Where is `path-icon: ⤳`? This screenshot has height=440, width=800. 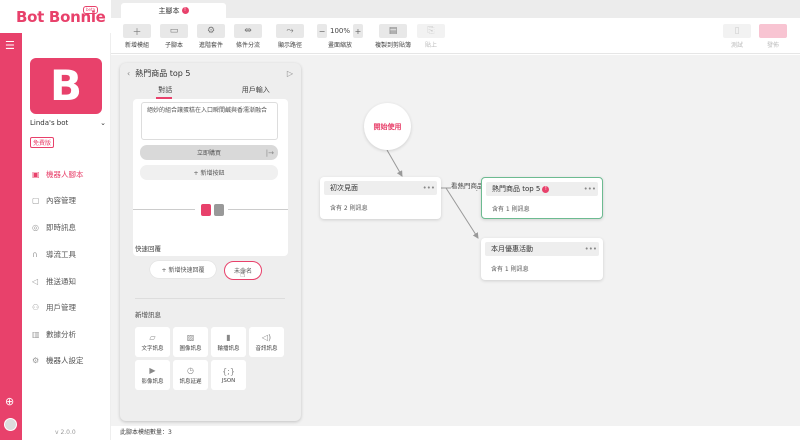 path-icon: ⤳ is located at coordinates (290, 31).